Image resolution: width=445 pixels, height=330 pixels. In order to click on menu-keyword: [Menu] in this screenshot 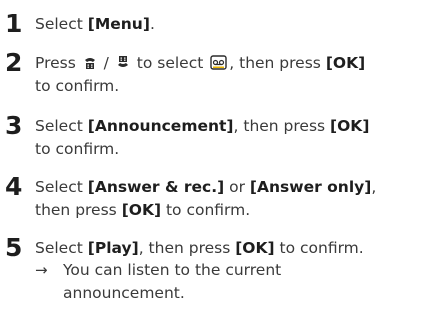, I will do `click(118, 24)`.